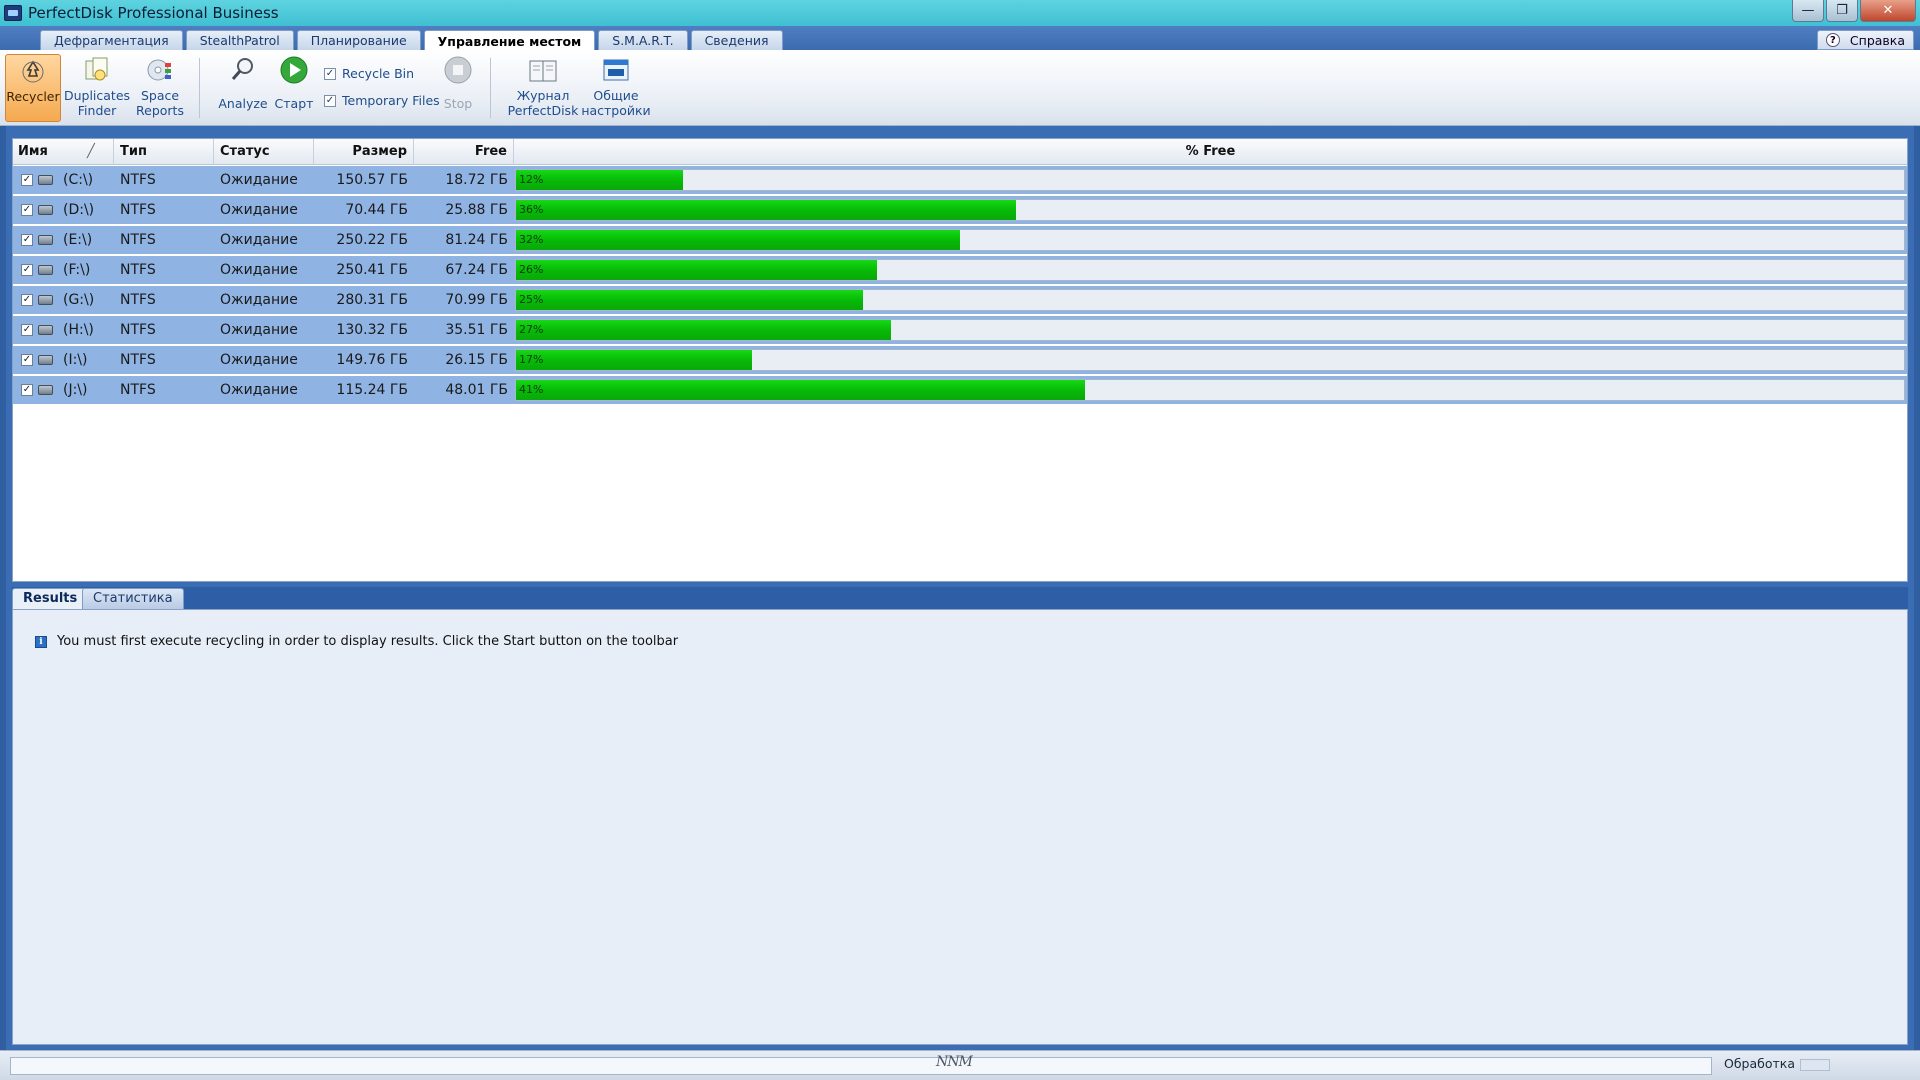  What do you see at coordinates (1210, 270) in the screenshot?
I see `free-space-bar: 26%` at bounding box center [1210, 270].